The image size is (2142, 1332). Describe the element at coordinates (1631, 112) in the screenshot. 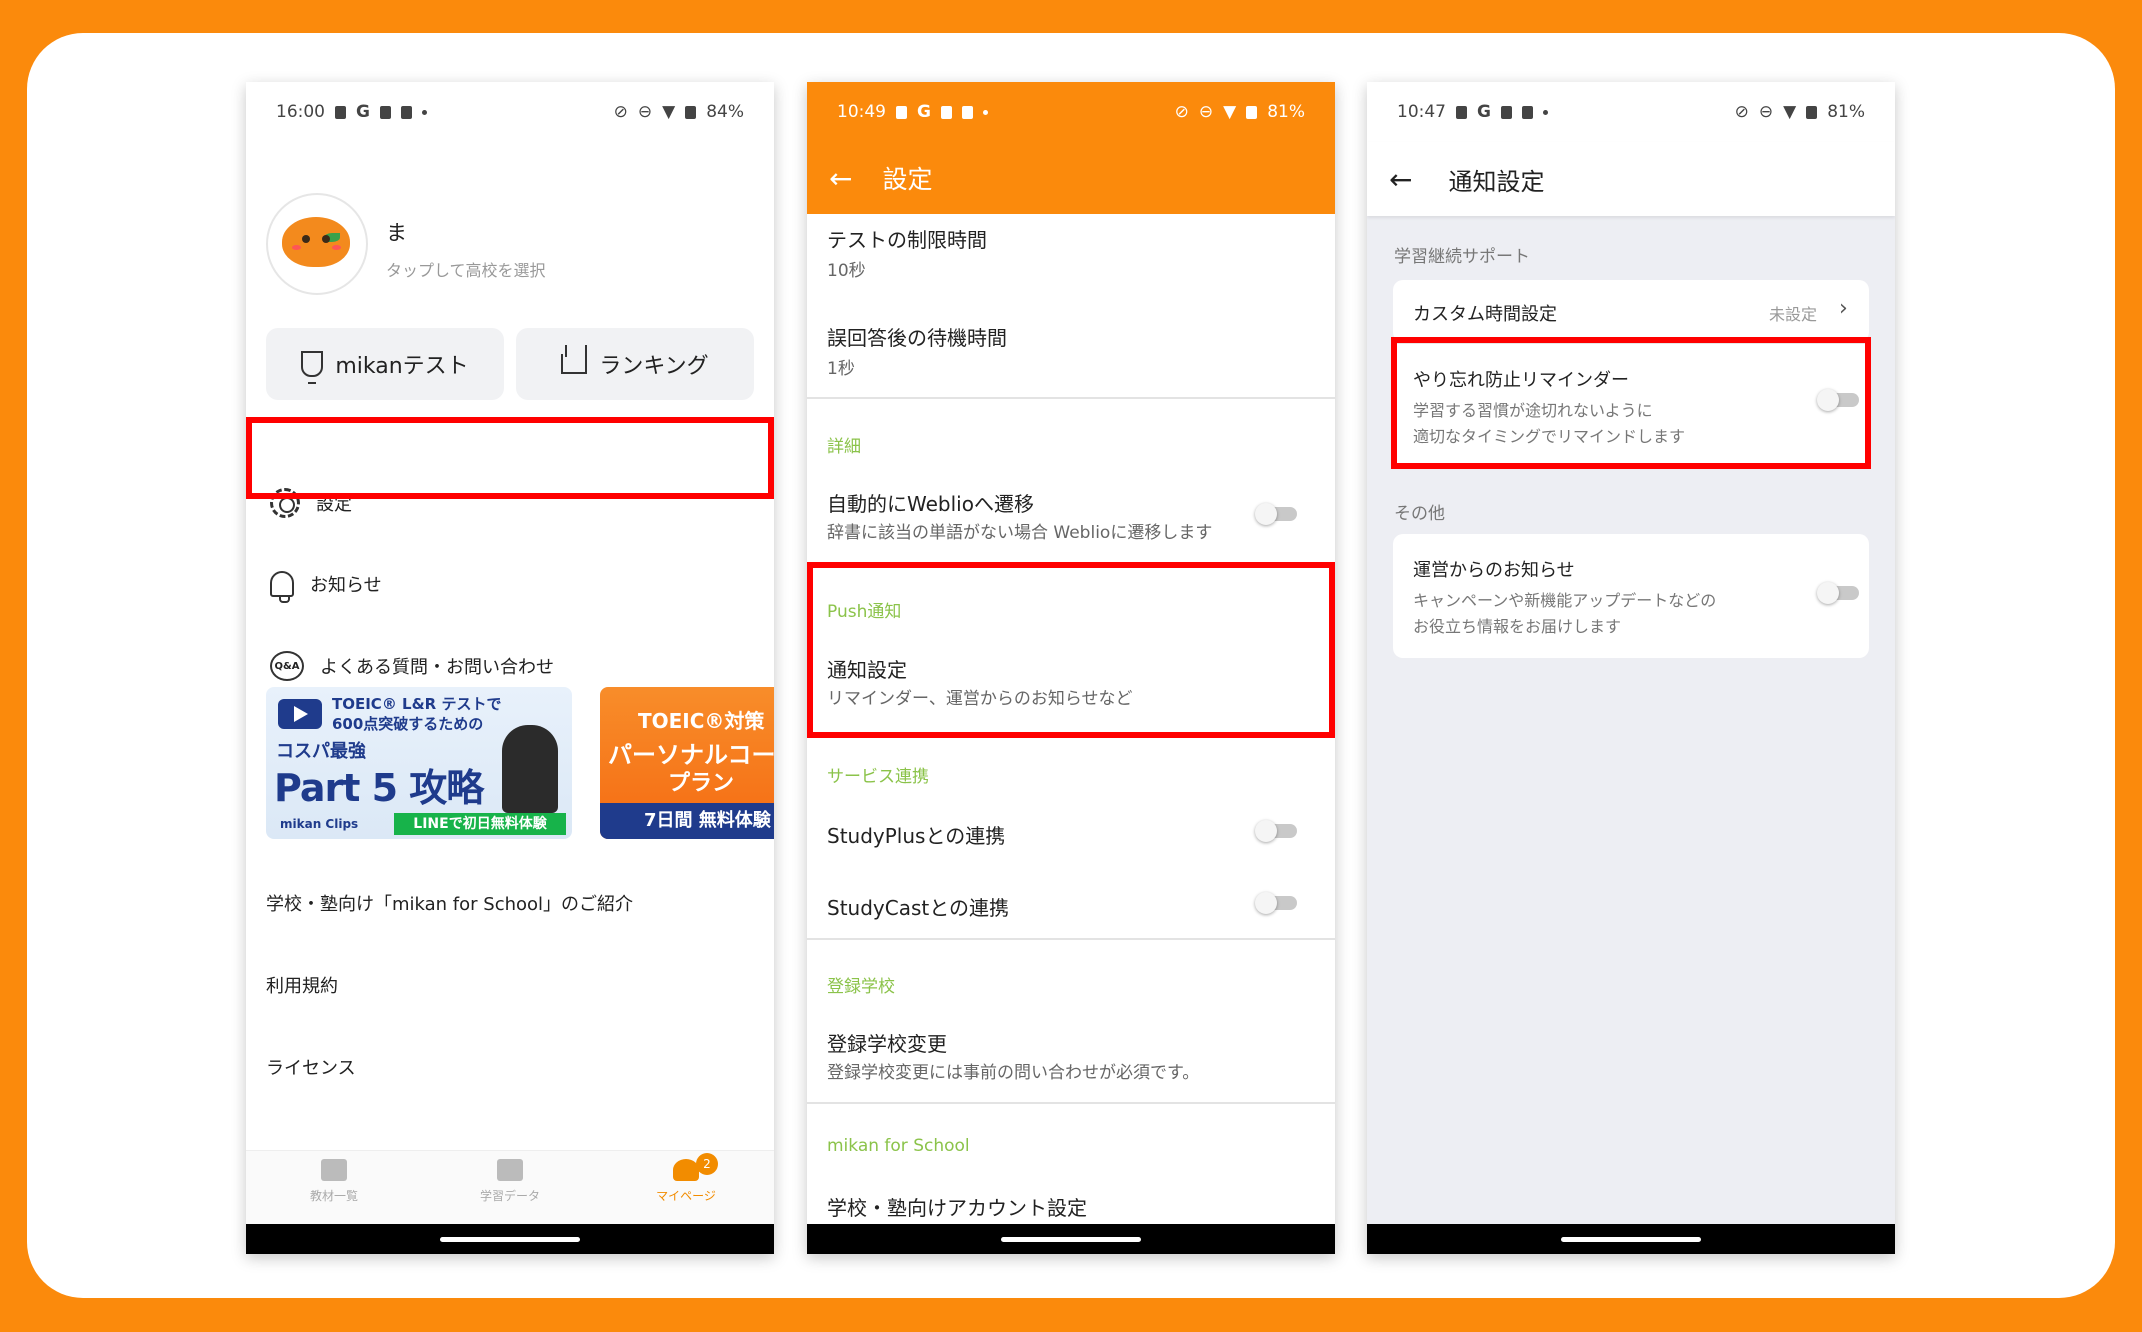

I see `status-bar: 10:47 G ⊘ ⊖ ▼ 81%` at that location.